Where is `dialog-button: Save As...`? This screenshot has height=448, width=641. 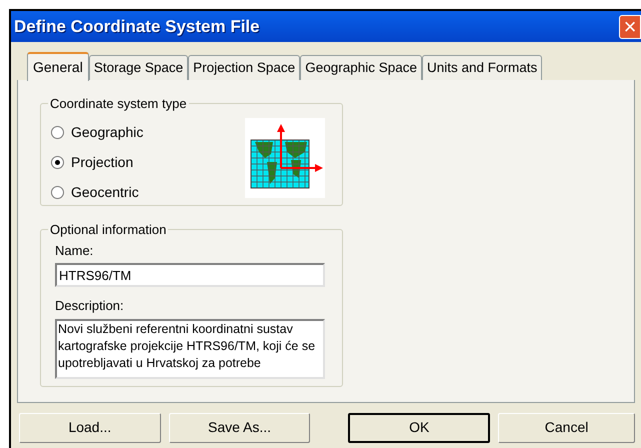
dialog-button: Save As... is located at coordinates (239, 427).